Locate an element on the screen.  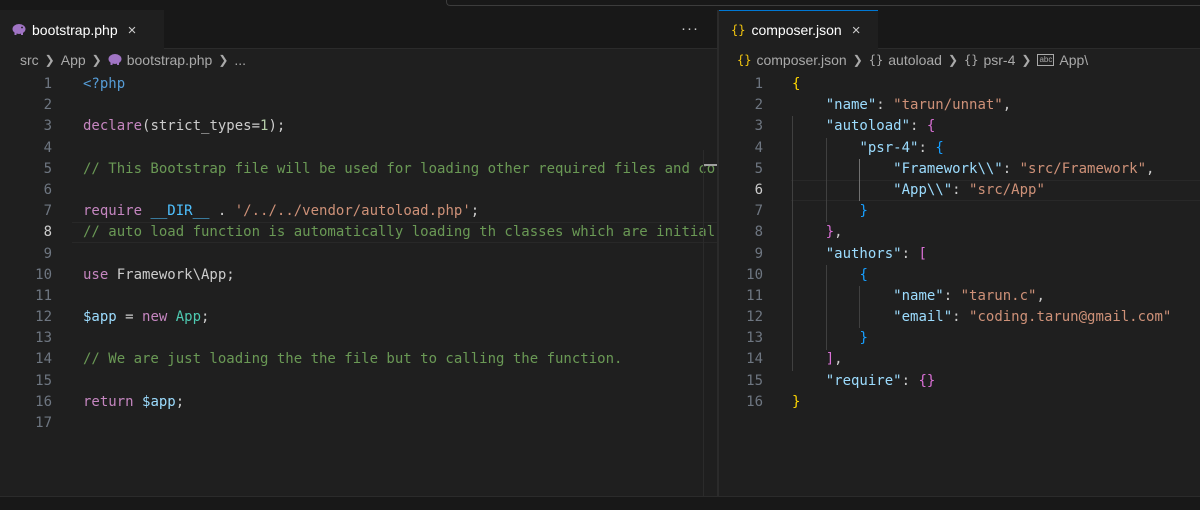
line-number: 7 is located at coordinates (758, 211).